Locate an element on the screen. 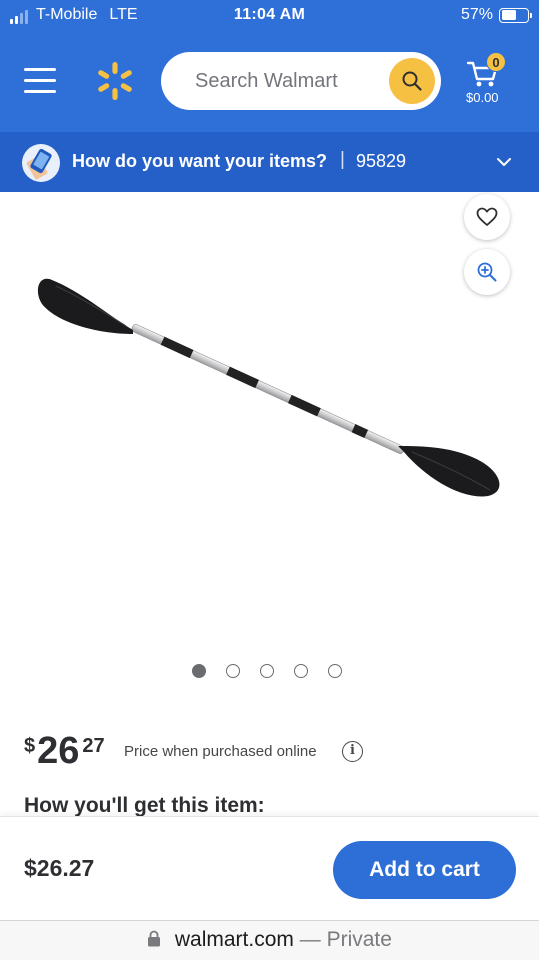 This screenshot has height=960, width=539. zoom-button is located at coordinates (487, 272).